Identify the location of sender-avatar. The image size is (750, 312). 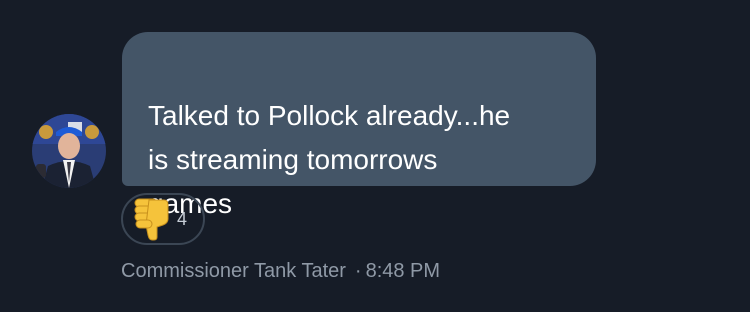
(69, 151).